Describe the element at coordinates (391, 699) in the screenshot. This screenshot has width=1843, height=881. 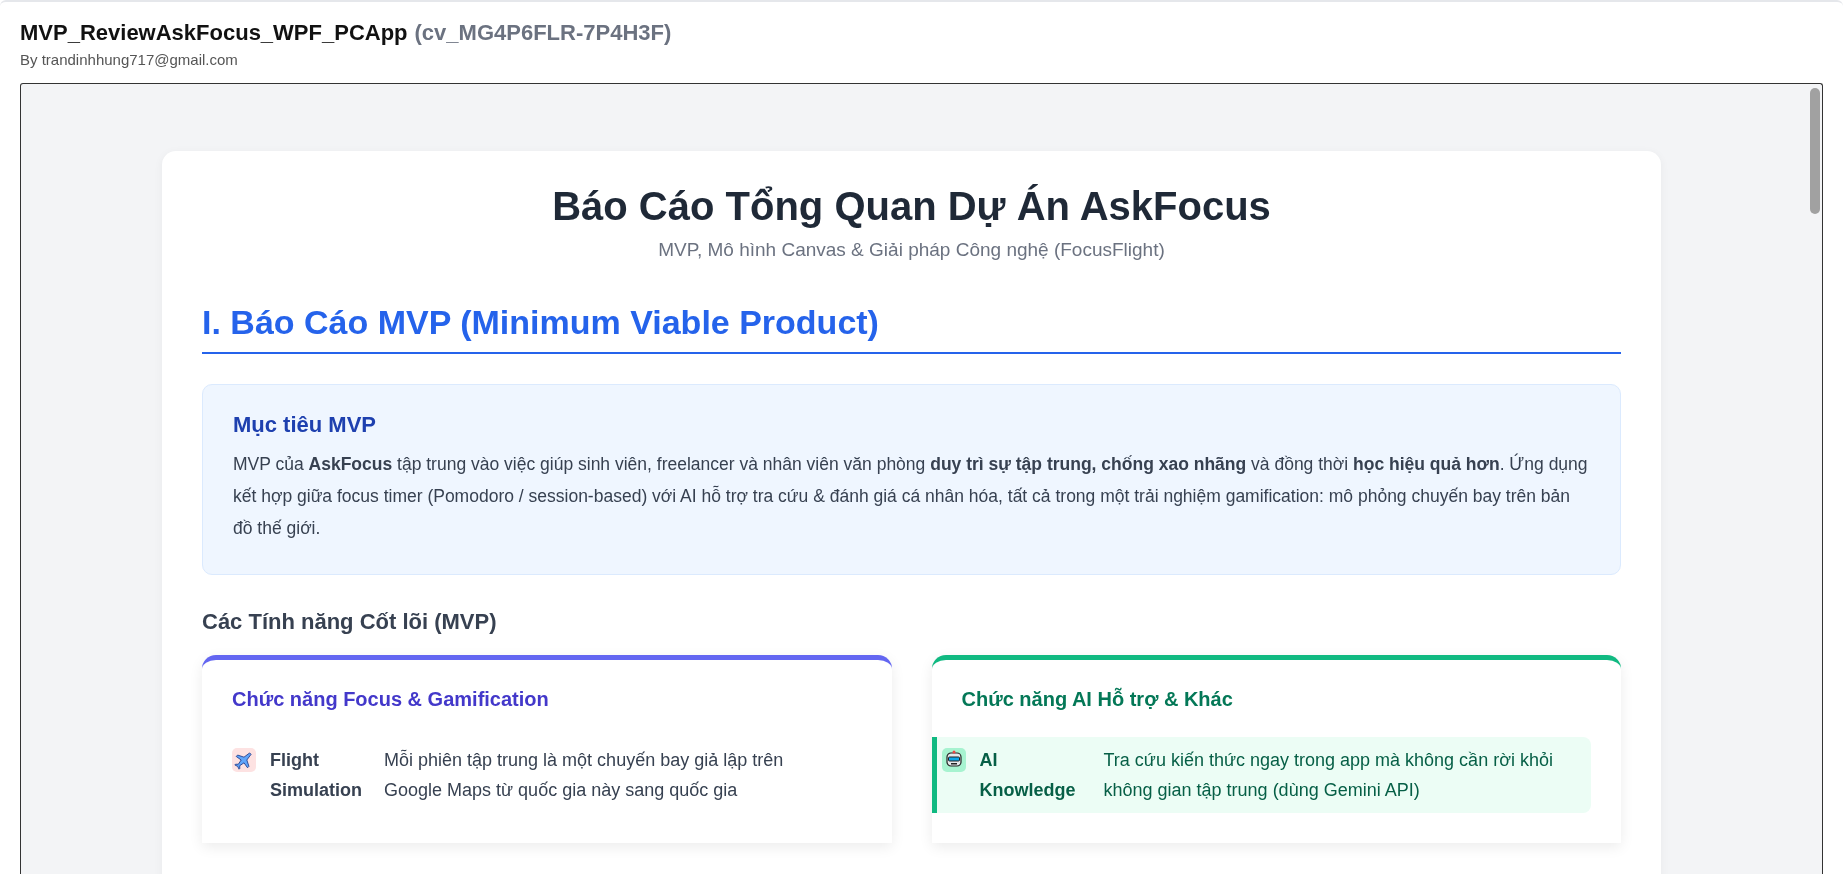
I see `card-heading: Chức năng Focus & Gamification` at that location.